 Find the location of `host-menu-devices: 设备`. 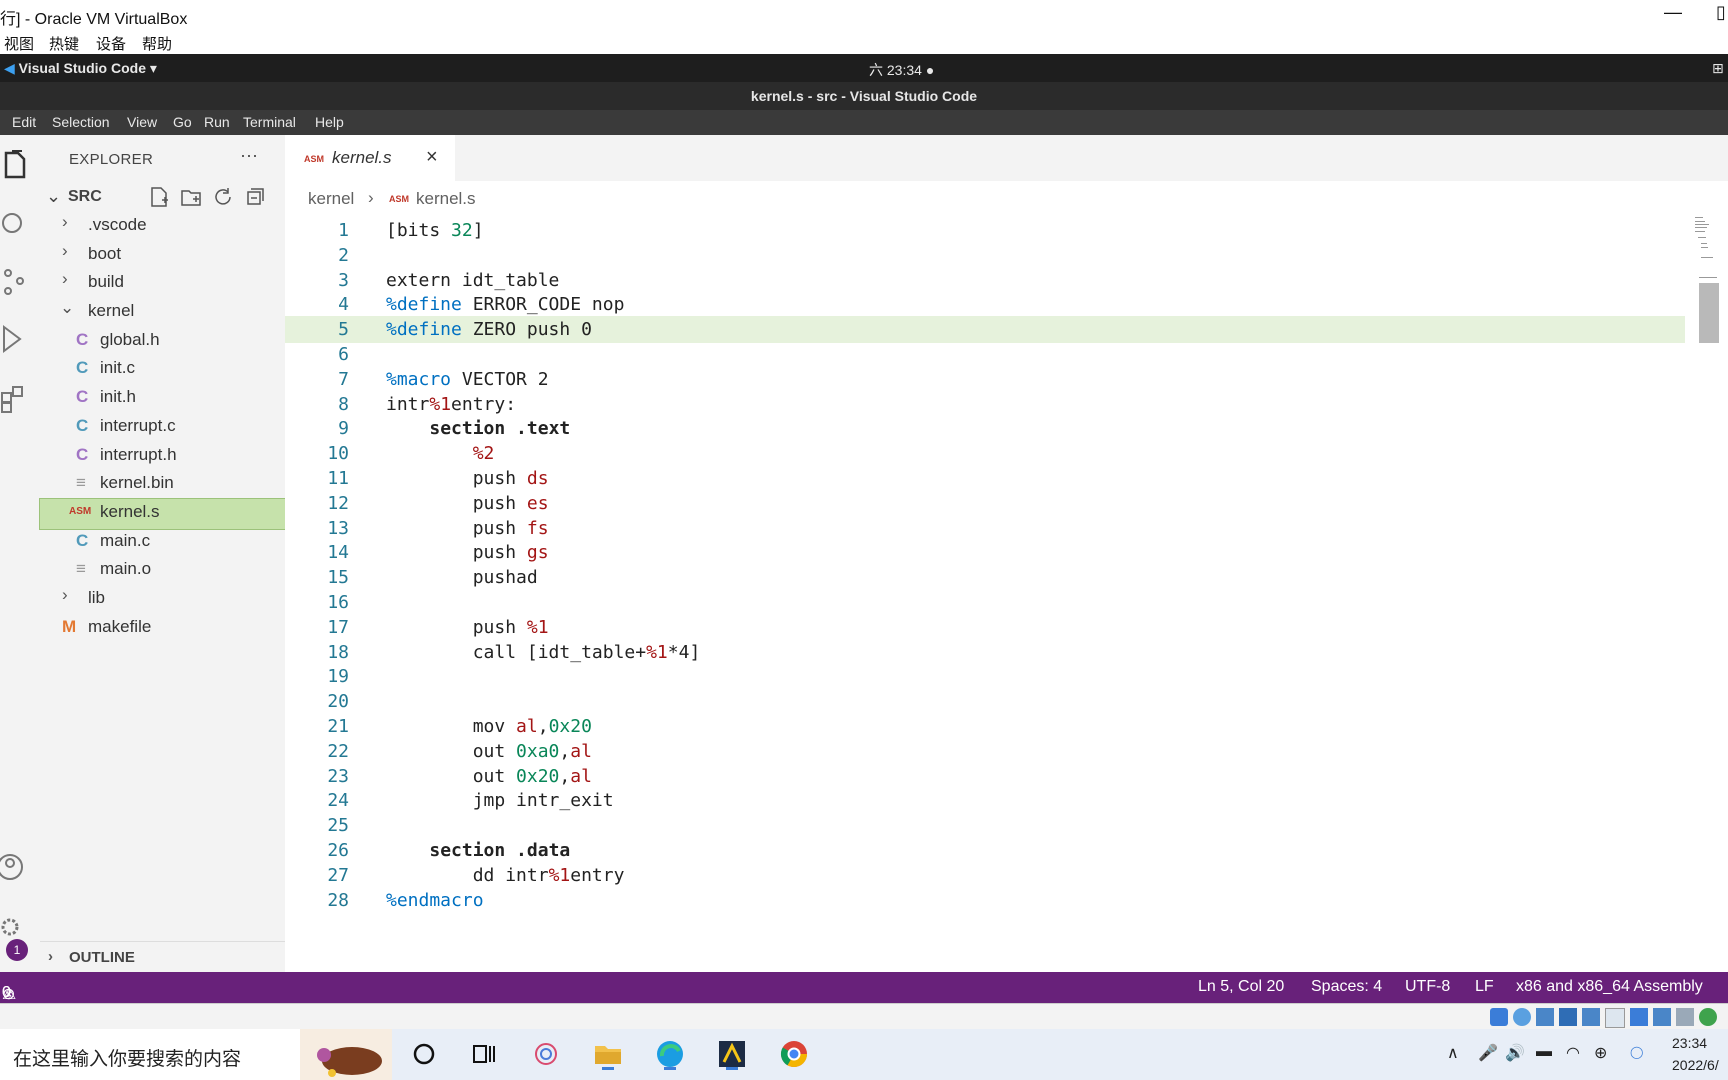

host-menu-devices: 设备 is located at coordinates (111, 43).